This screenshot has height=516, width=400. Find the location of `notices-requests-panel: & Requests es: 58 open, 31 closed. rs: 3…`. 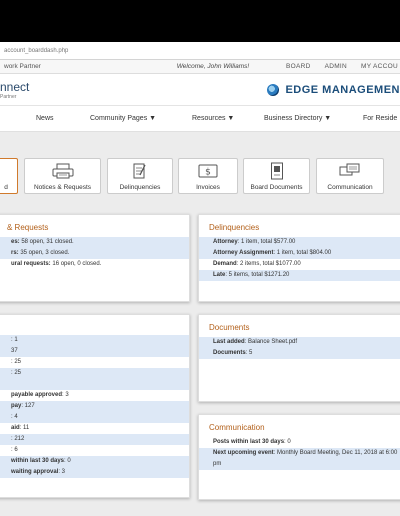

notices-requests-panel: & Requests es: 58 open, 31 closed. rs: 3… is located at coordinates (95, 258).